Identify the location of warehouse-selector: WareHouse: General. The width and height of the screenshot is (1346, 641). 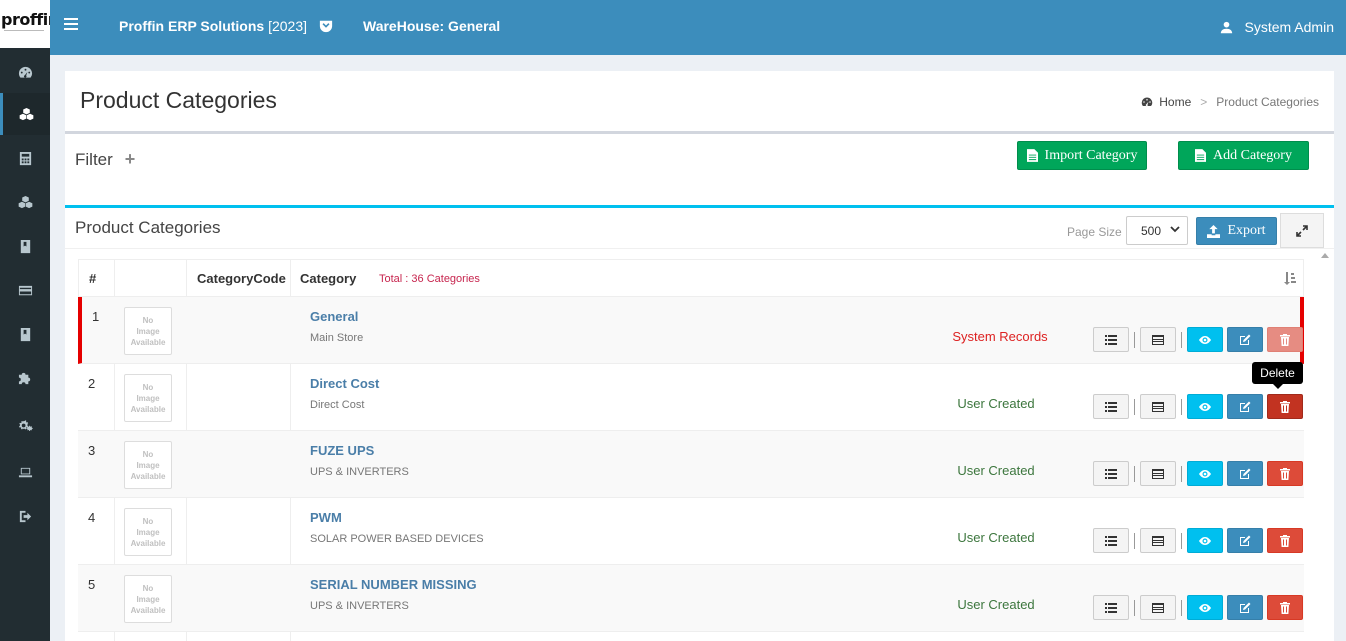
(431, 26).